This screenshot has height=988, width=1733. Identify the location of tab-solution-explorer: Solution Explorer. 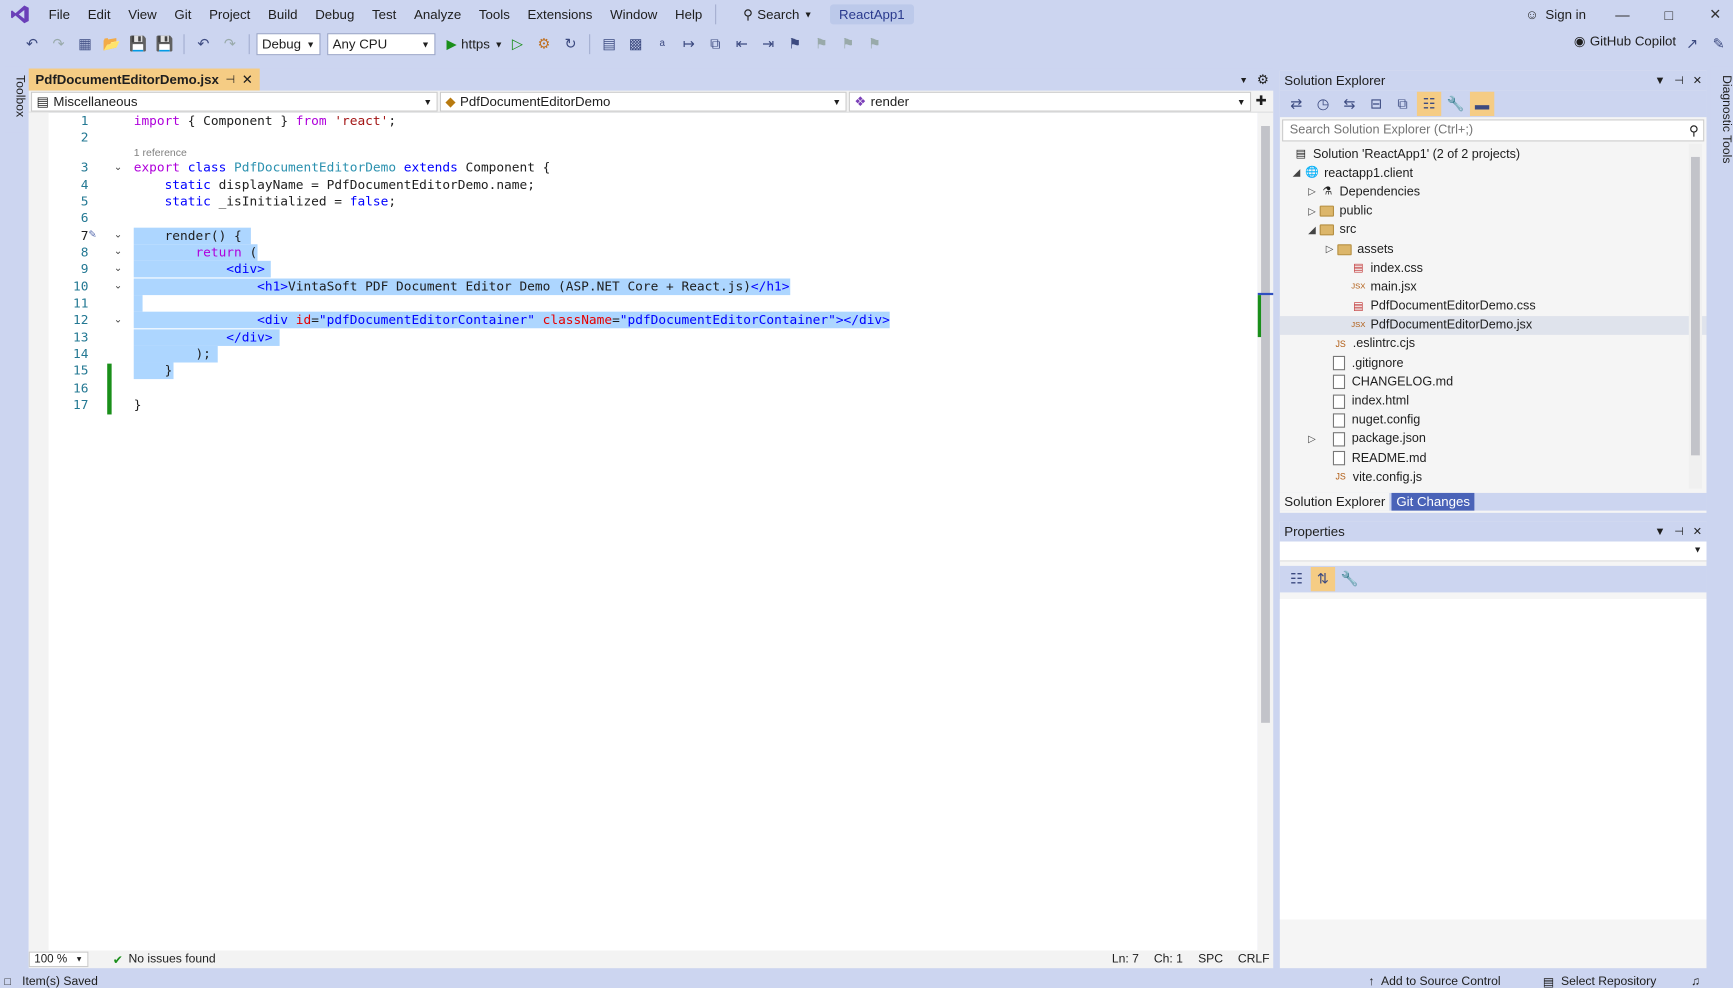
(1334, 501).